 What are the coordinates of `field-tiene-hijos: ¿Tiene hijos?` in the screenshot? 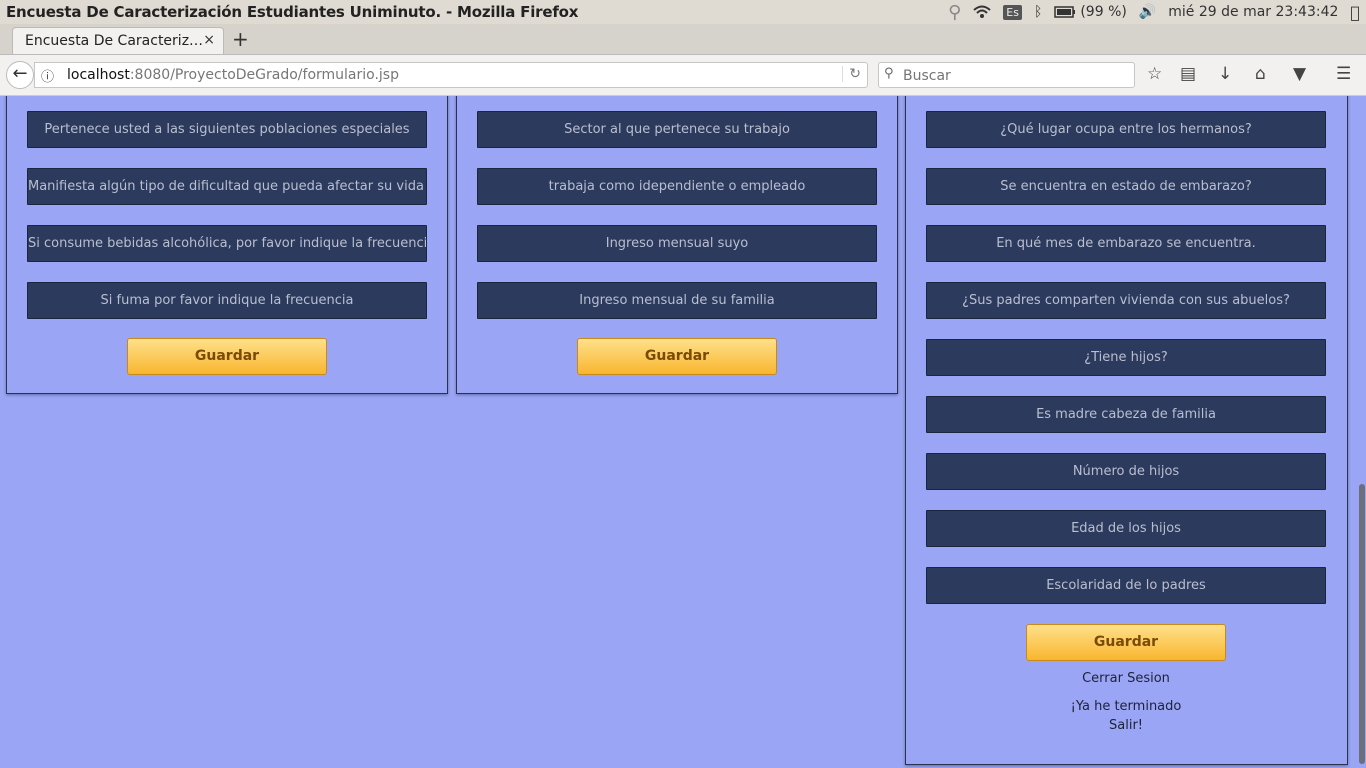 It's located at (1126, 357).